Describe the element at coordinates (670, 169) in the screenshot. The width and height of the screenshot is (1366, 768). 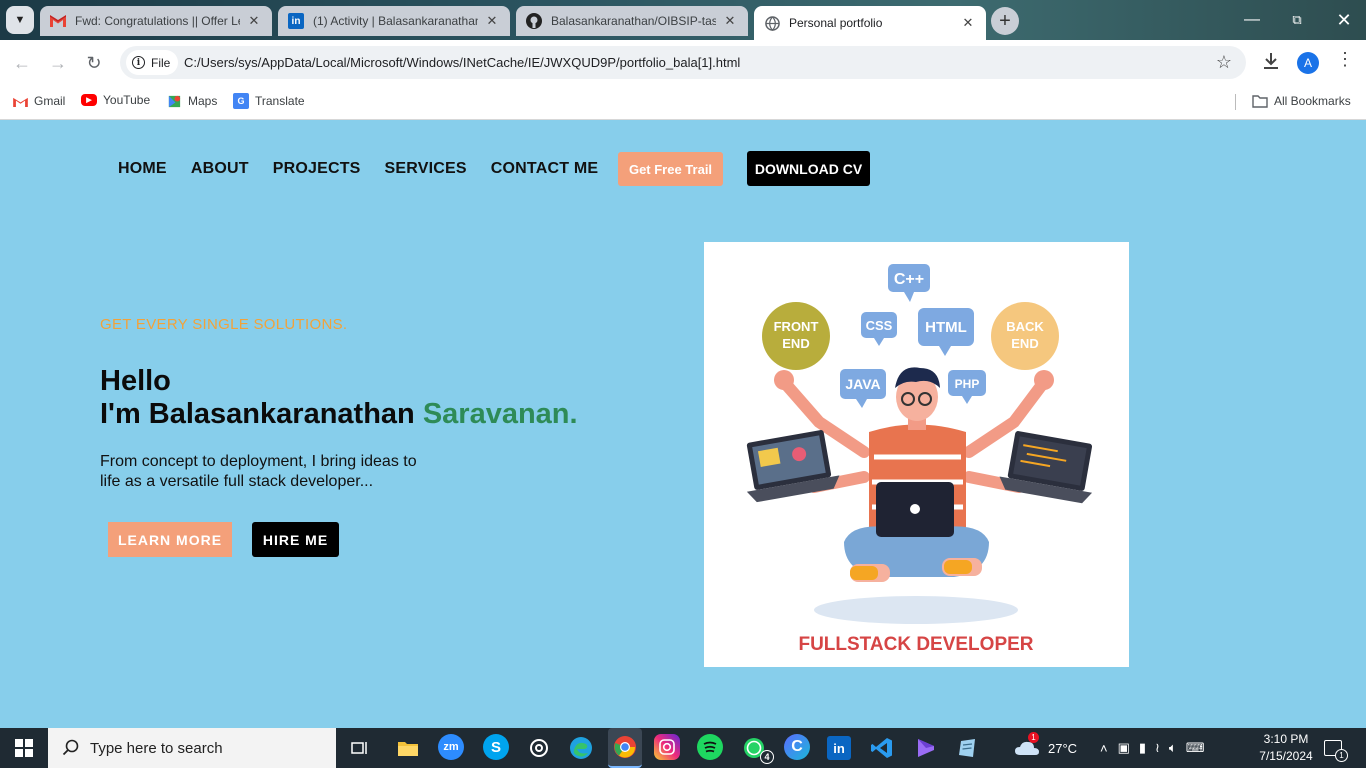
I see `free-trial-button: Get Free Trail` at that location.